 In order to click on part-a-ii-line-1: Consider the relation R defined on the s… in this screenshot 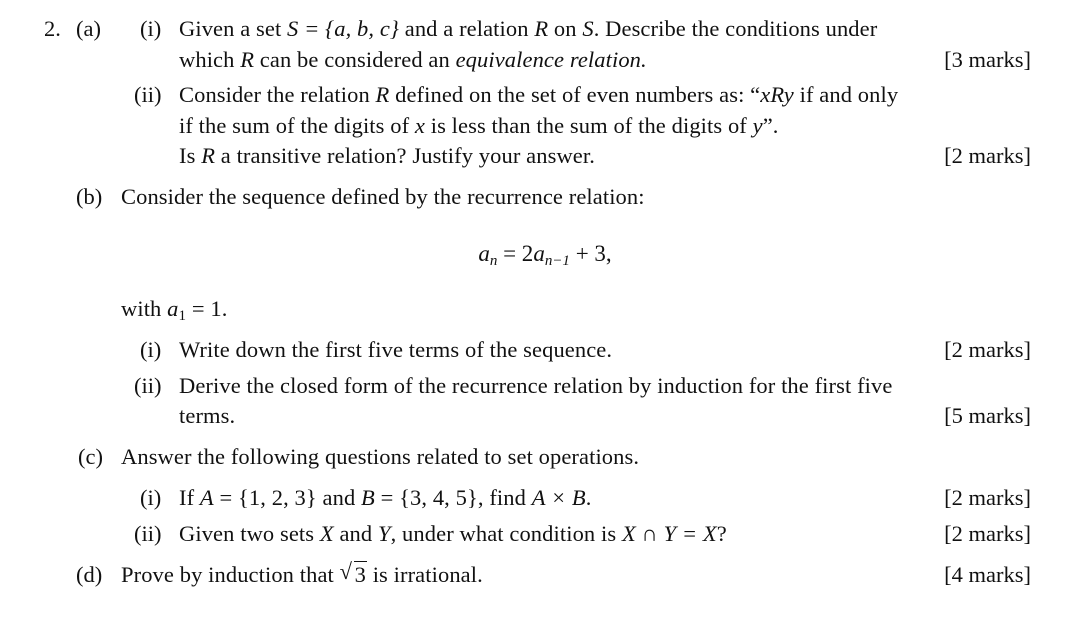, I will do `click(539, 94)`.